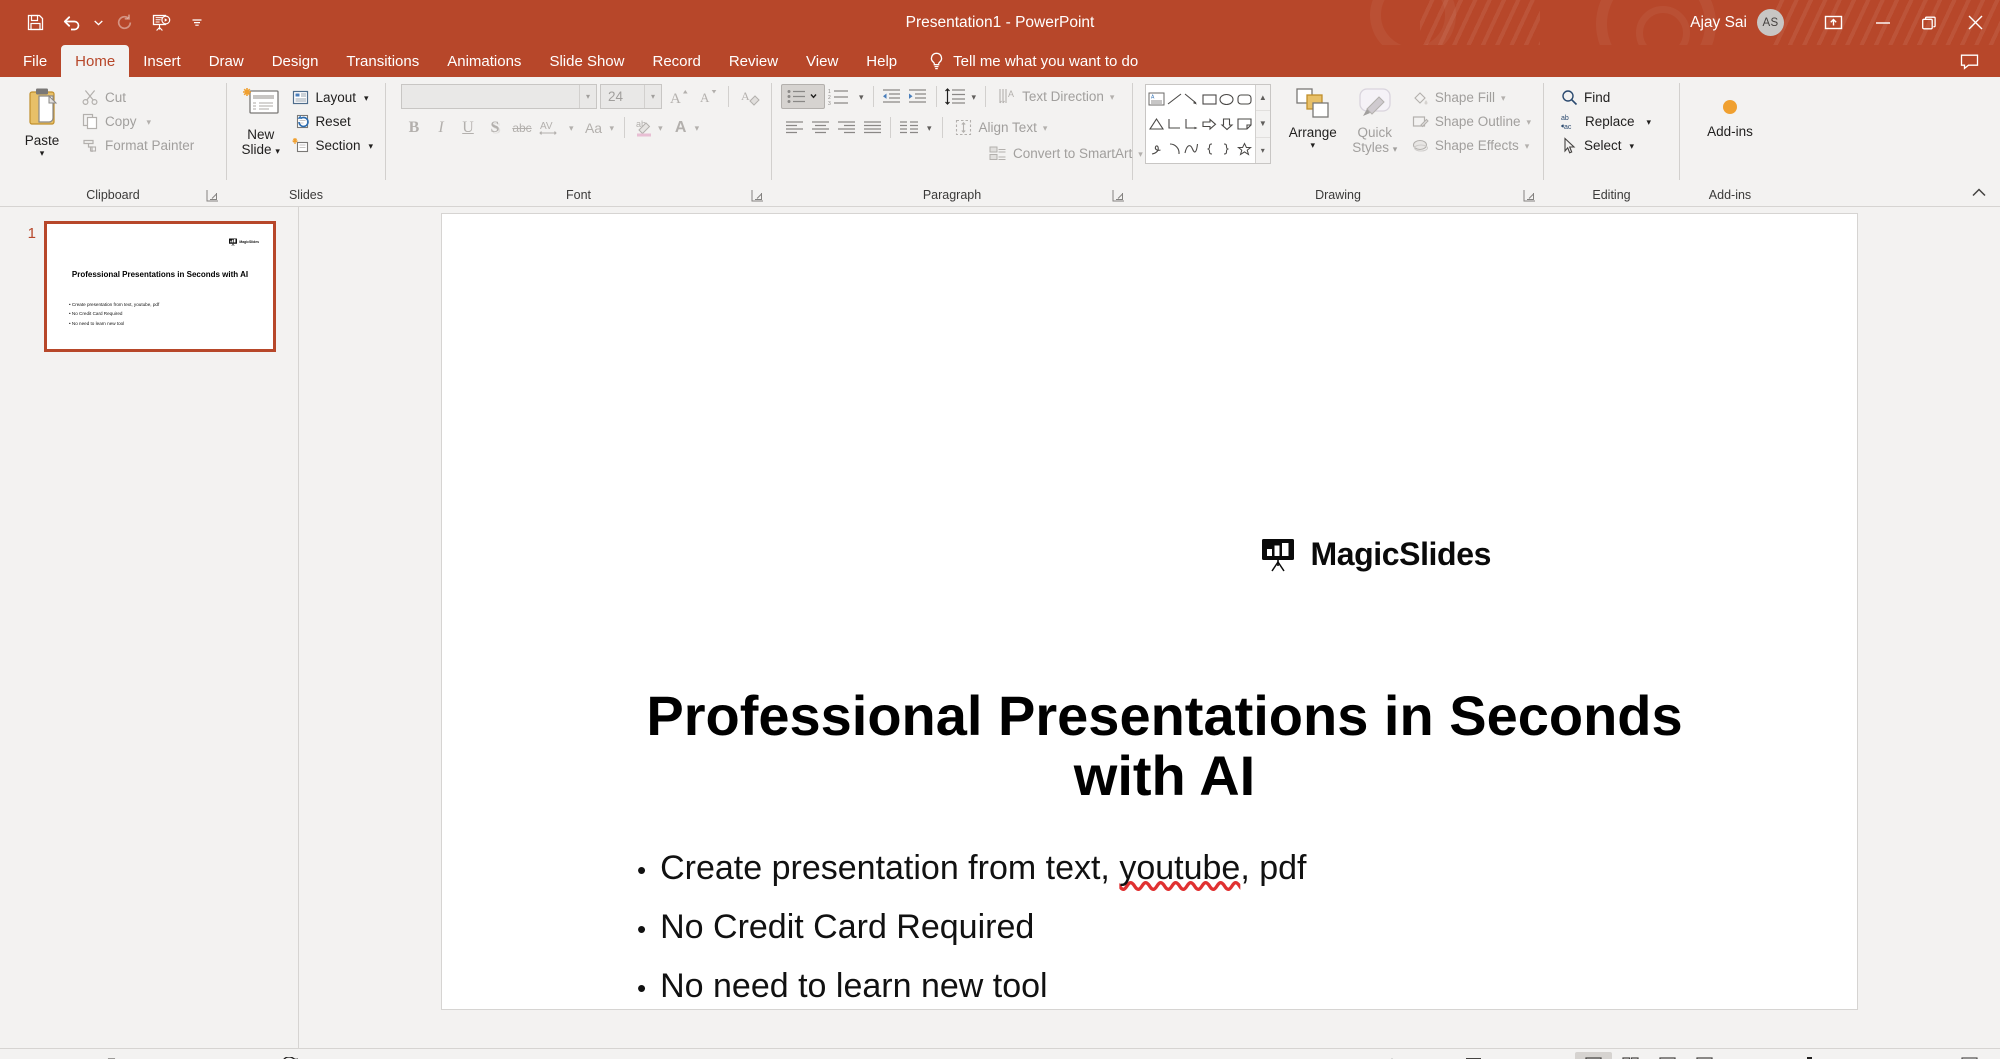 The height and width of the screenshot is (1059, 2000). Describe the element at coordinates (753, 61) in the screenshot. I see `tab-review: Review` at that location.